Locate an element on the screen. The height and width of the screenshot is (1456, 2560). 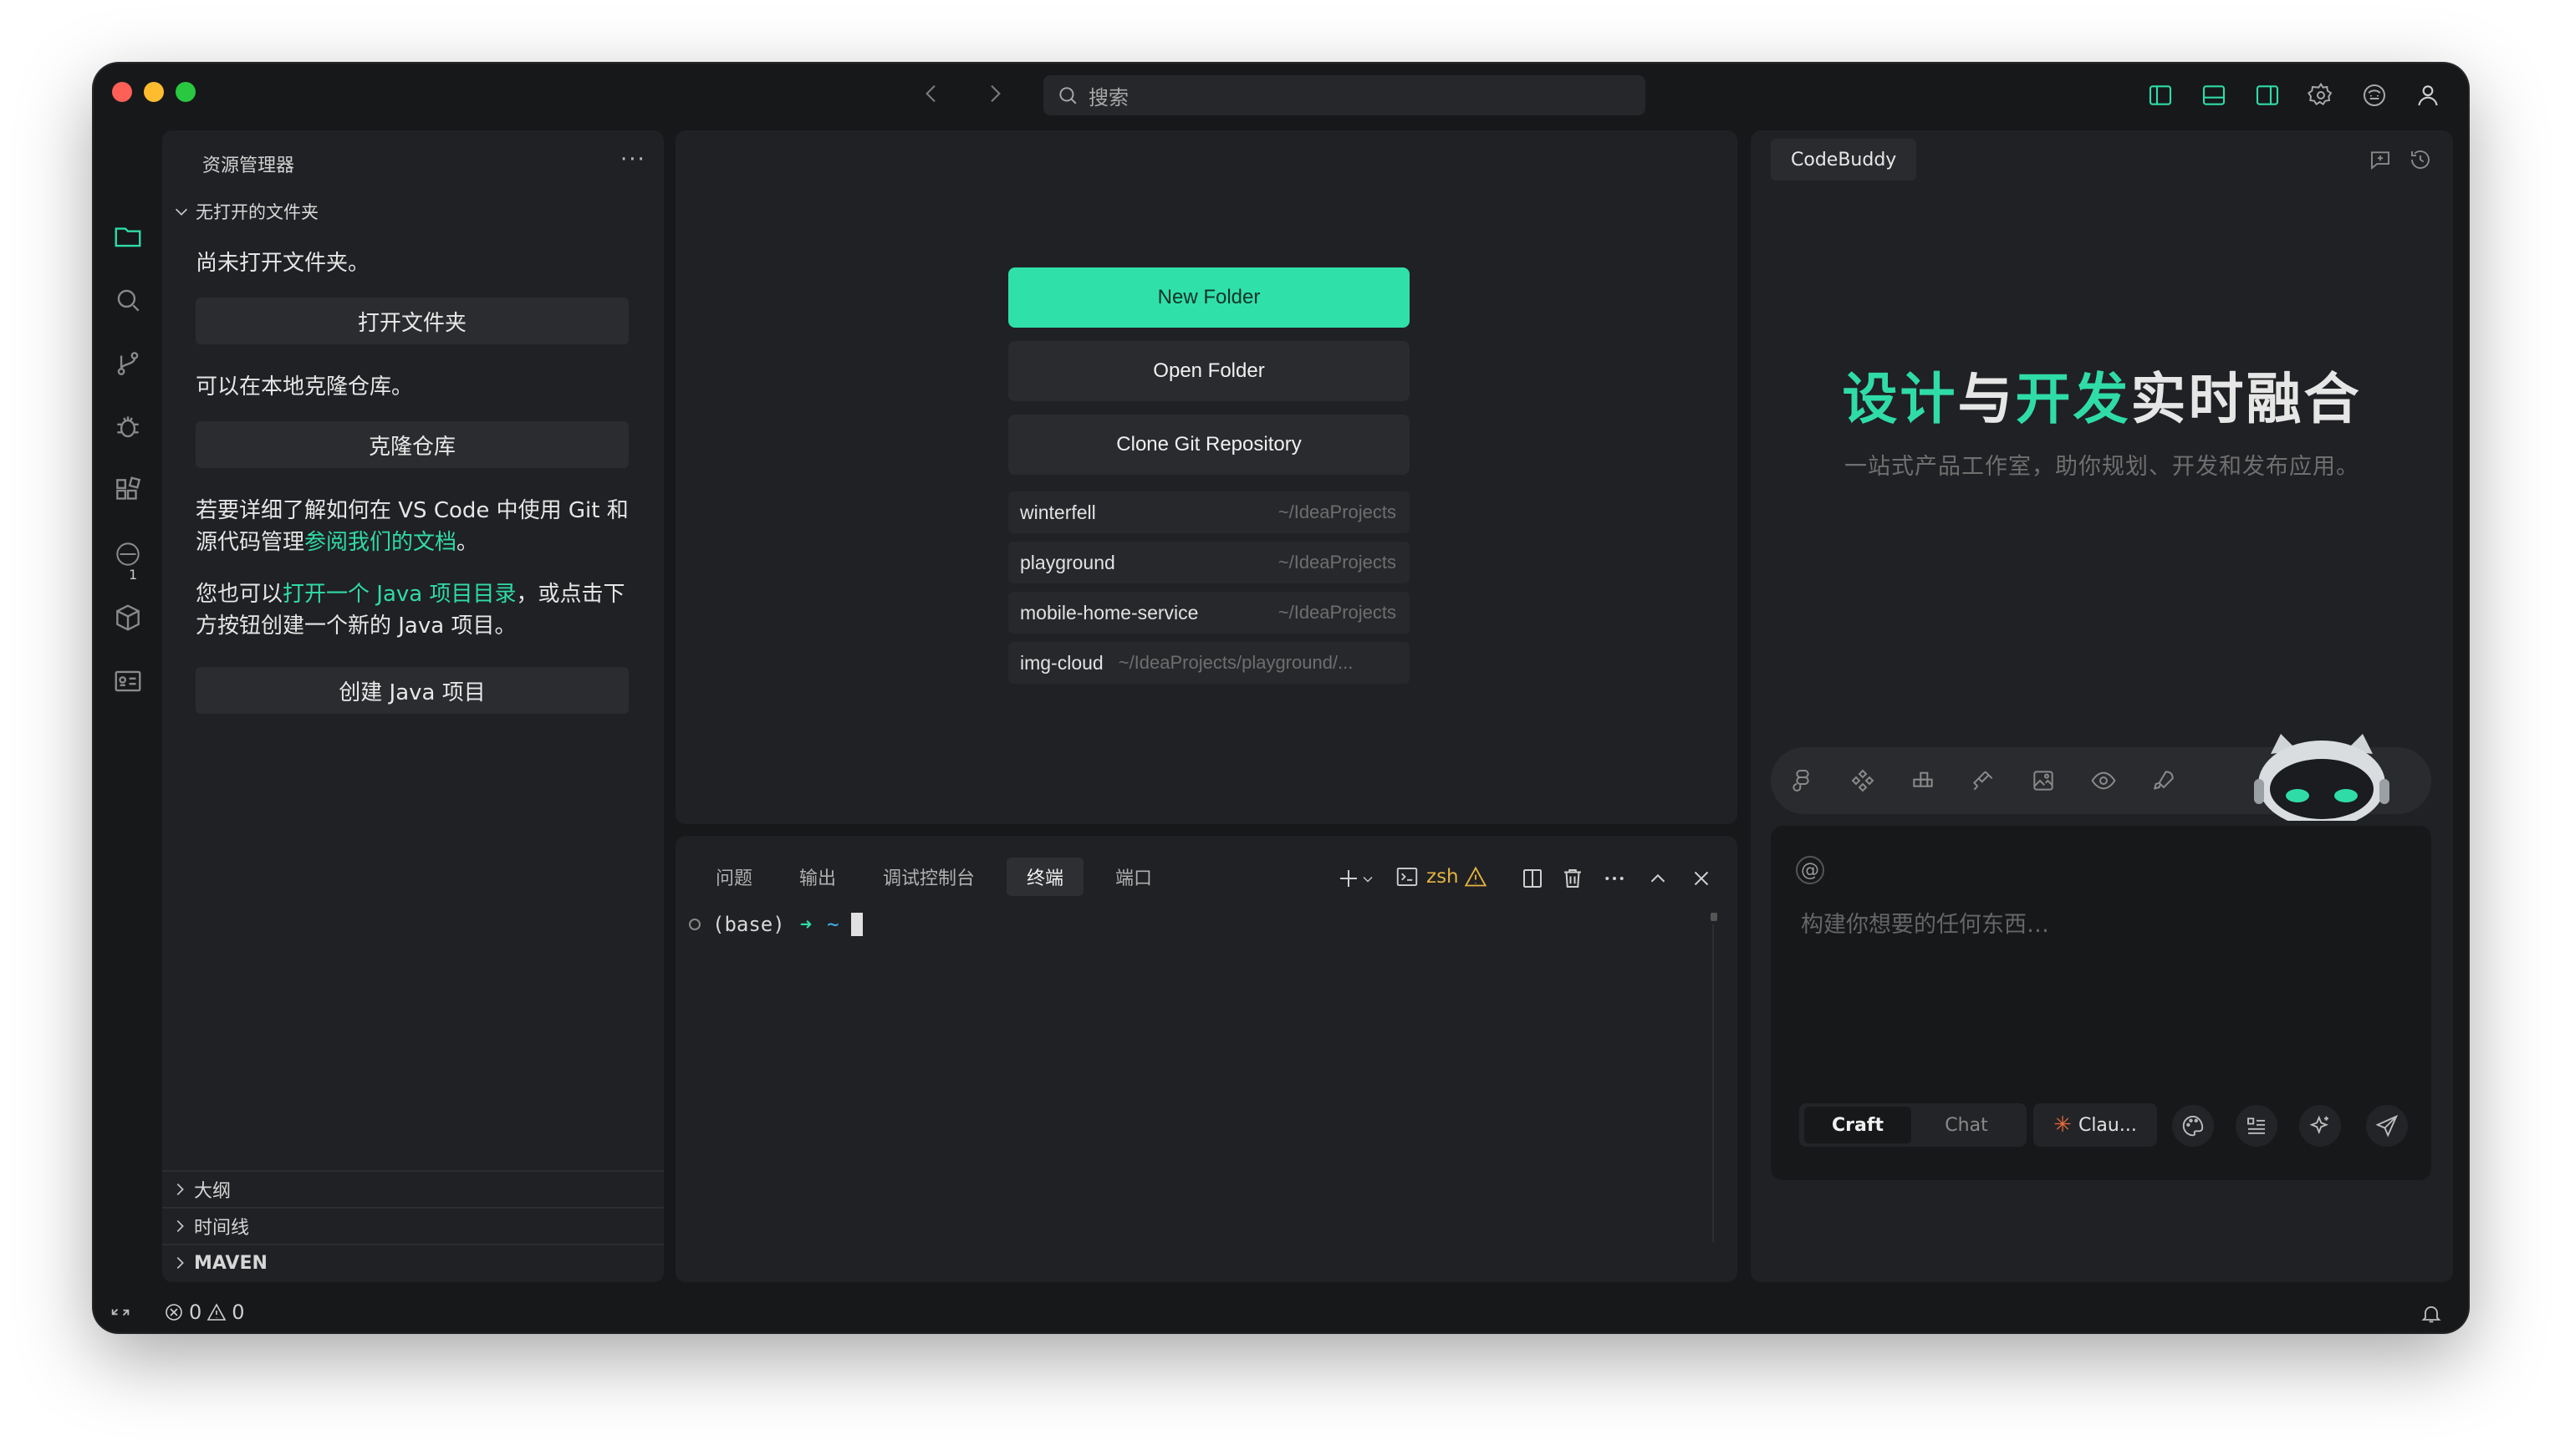
recent-project-item: playground ~/IdeaProjects is located at coordinates (1209, 562).